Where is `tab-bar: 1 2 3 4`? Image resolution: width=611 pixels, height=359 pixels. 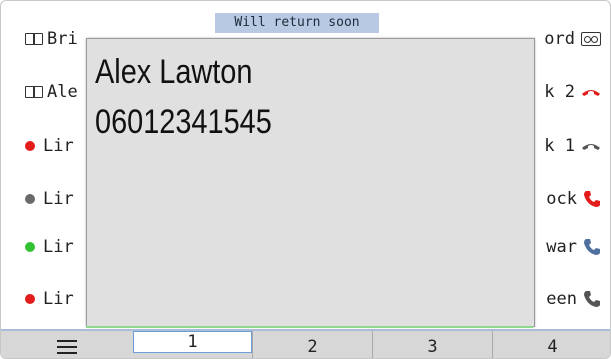
tab-bar: 1 2 3 4 is located at coordinates (305, 343).